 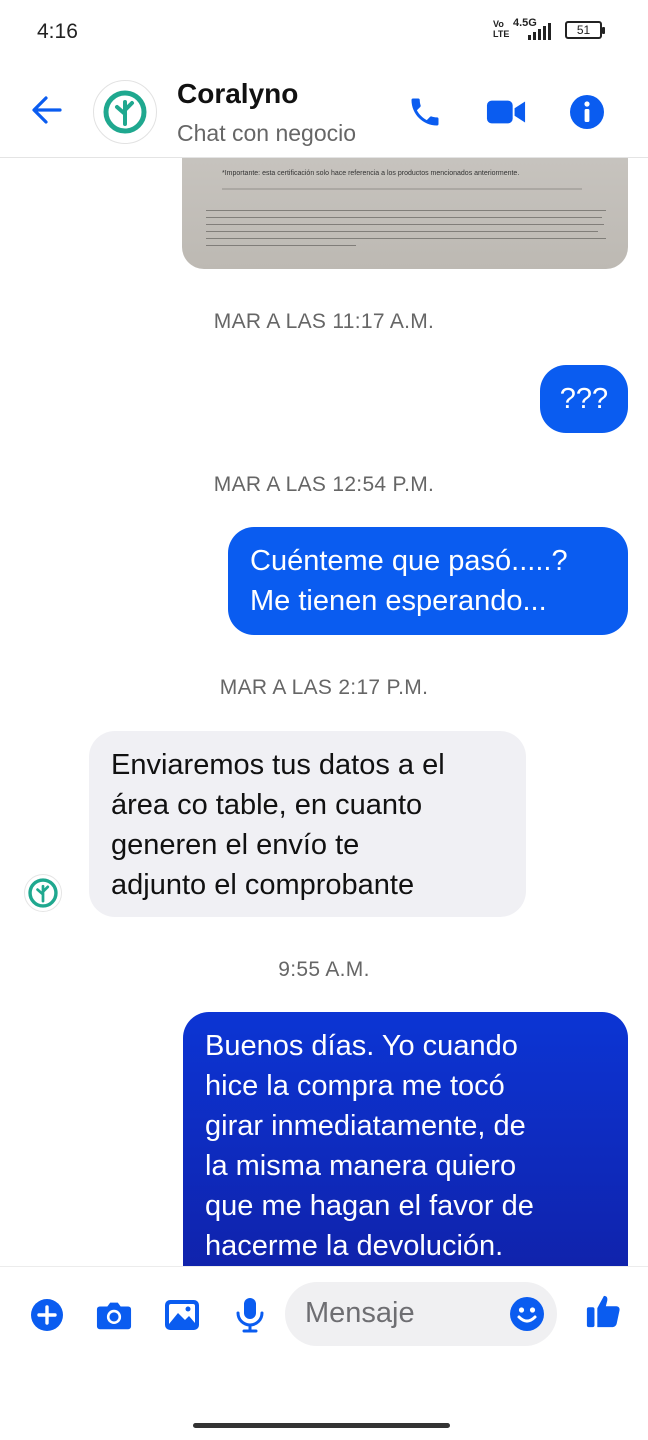 What do you see at coordinates (278, 765) in the screenshot?
I see `message-text: Enviaremos tus datos a el` at bounding box center [278, 765].